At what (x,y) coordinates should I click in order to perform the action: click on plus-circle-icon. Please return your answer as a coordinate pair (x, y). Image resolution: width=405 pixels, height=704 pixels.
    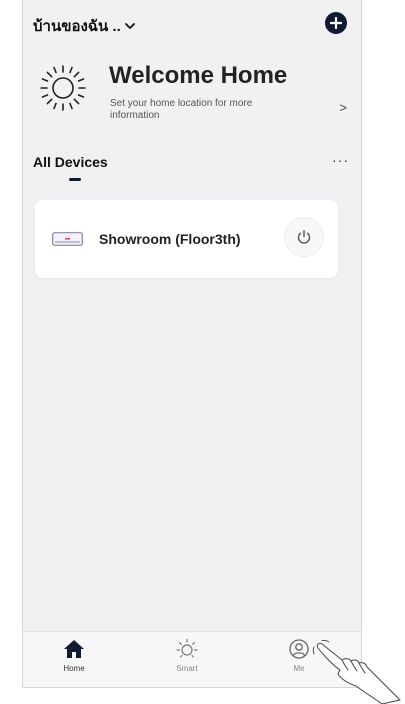
    Looking at the image, I should click on (336, 23).